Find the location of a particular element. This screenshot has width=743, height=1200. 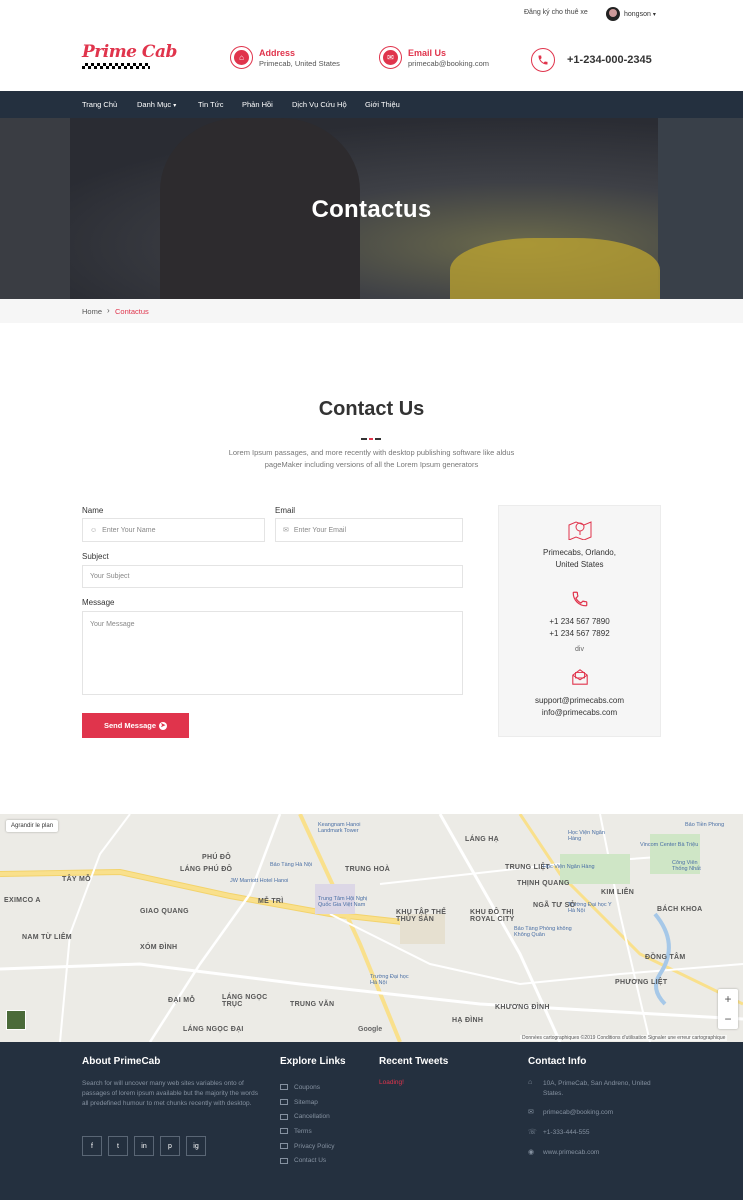

email-value: primecab@booking.com is located at coordinates (448, 63).